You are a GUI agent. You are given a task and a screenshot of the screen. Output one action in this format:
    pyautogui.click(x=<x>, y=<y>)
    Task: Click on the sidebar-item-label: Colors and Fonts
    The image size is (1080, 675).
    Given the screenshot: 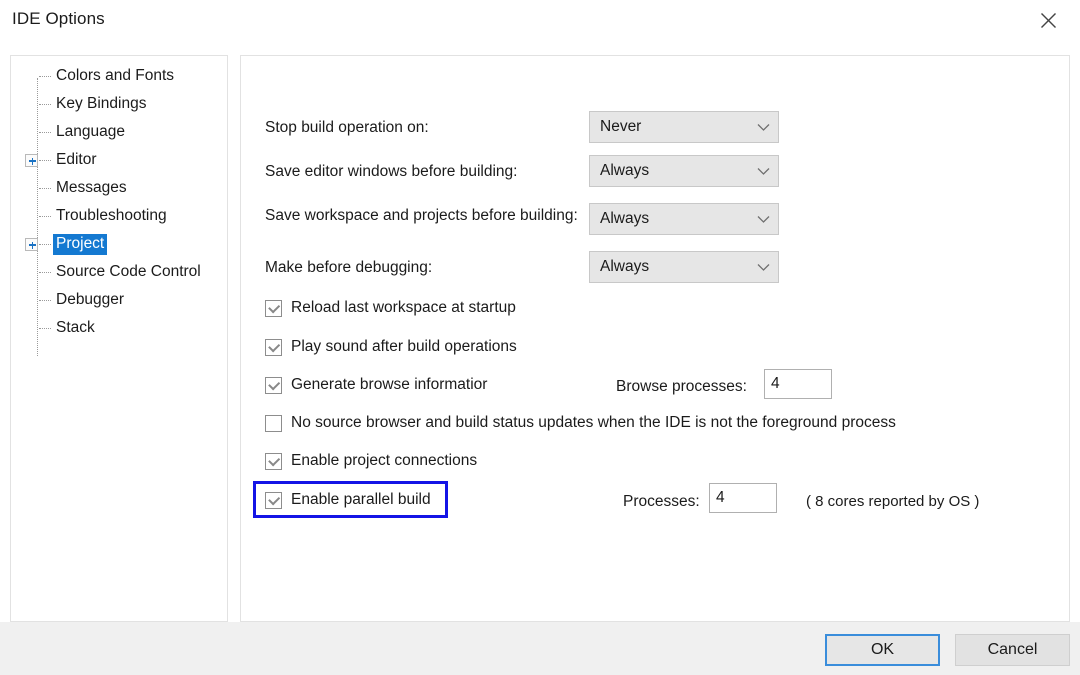 What is the action you would take?
    pyautogui.click(x=115, y=75)
    